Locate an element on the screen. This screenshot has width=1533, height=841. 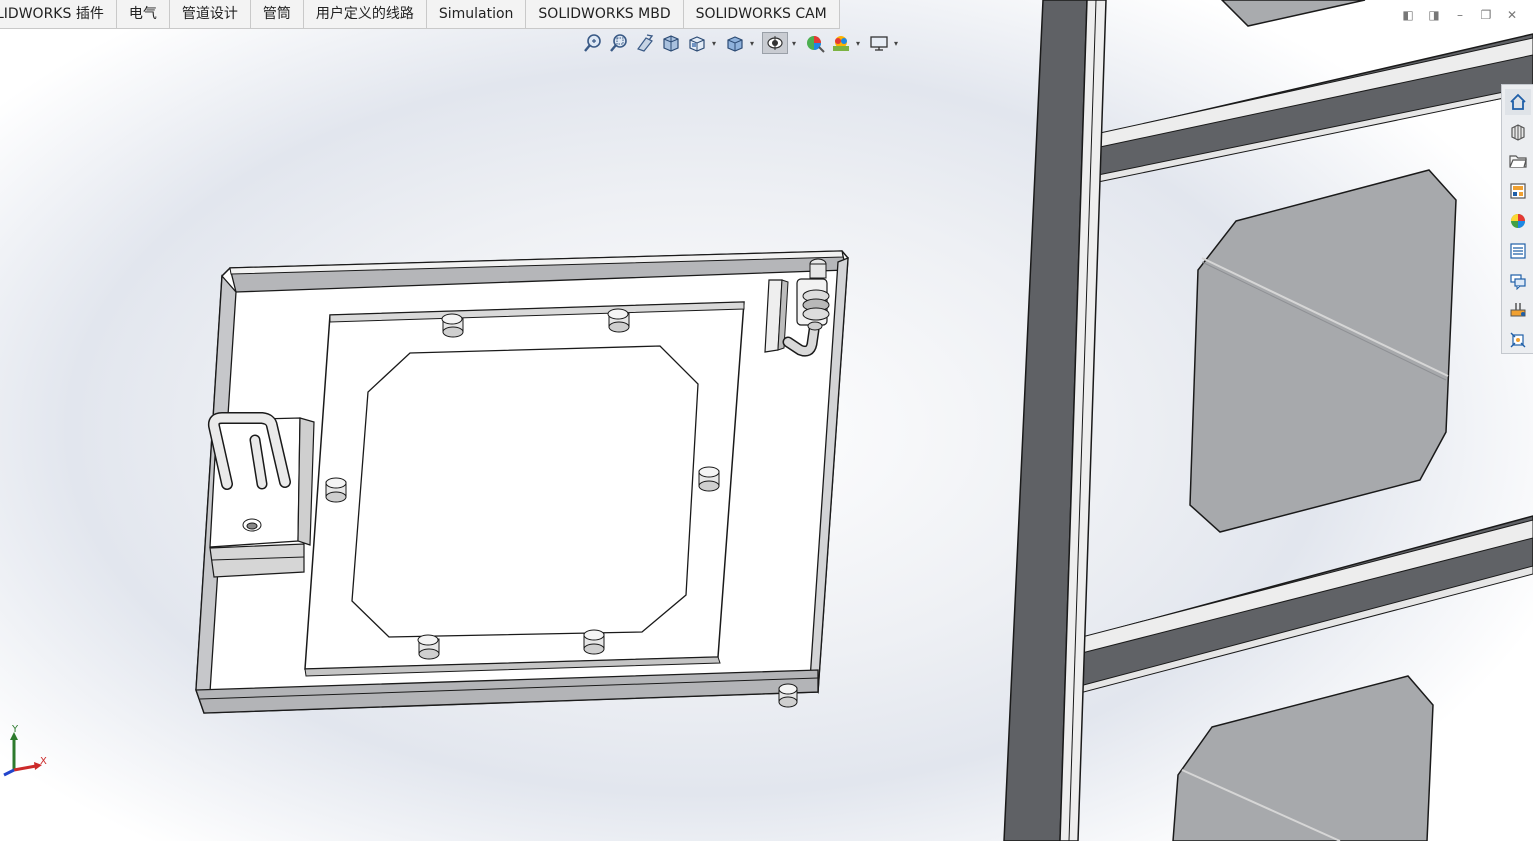
tab-tubing: 管筒 is located at coordinates (277, 14).